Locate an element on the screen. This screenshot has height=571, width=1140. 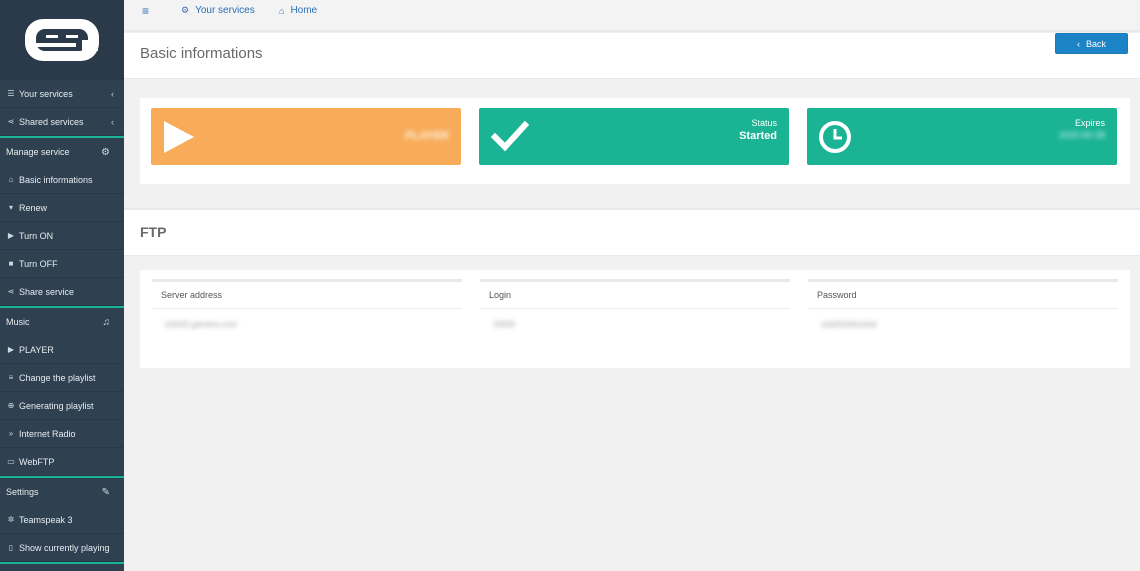
sidebar-item-share-service: ⋖ Share service is located at coordinates (62, 292).